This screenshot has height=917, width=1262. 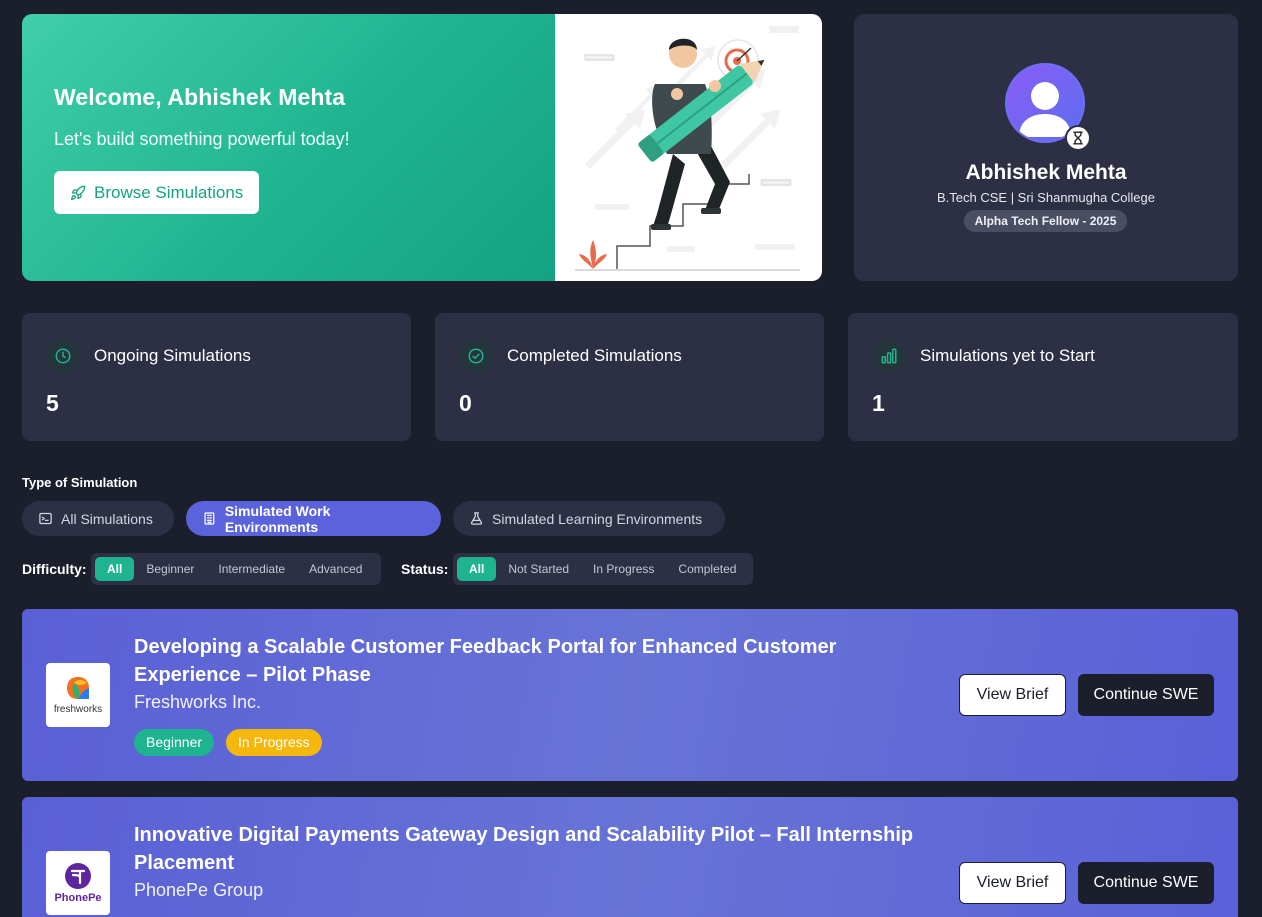 I want to click on type-of-simulation-label: Type of Simulation, so click(x=80, y=482).